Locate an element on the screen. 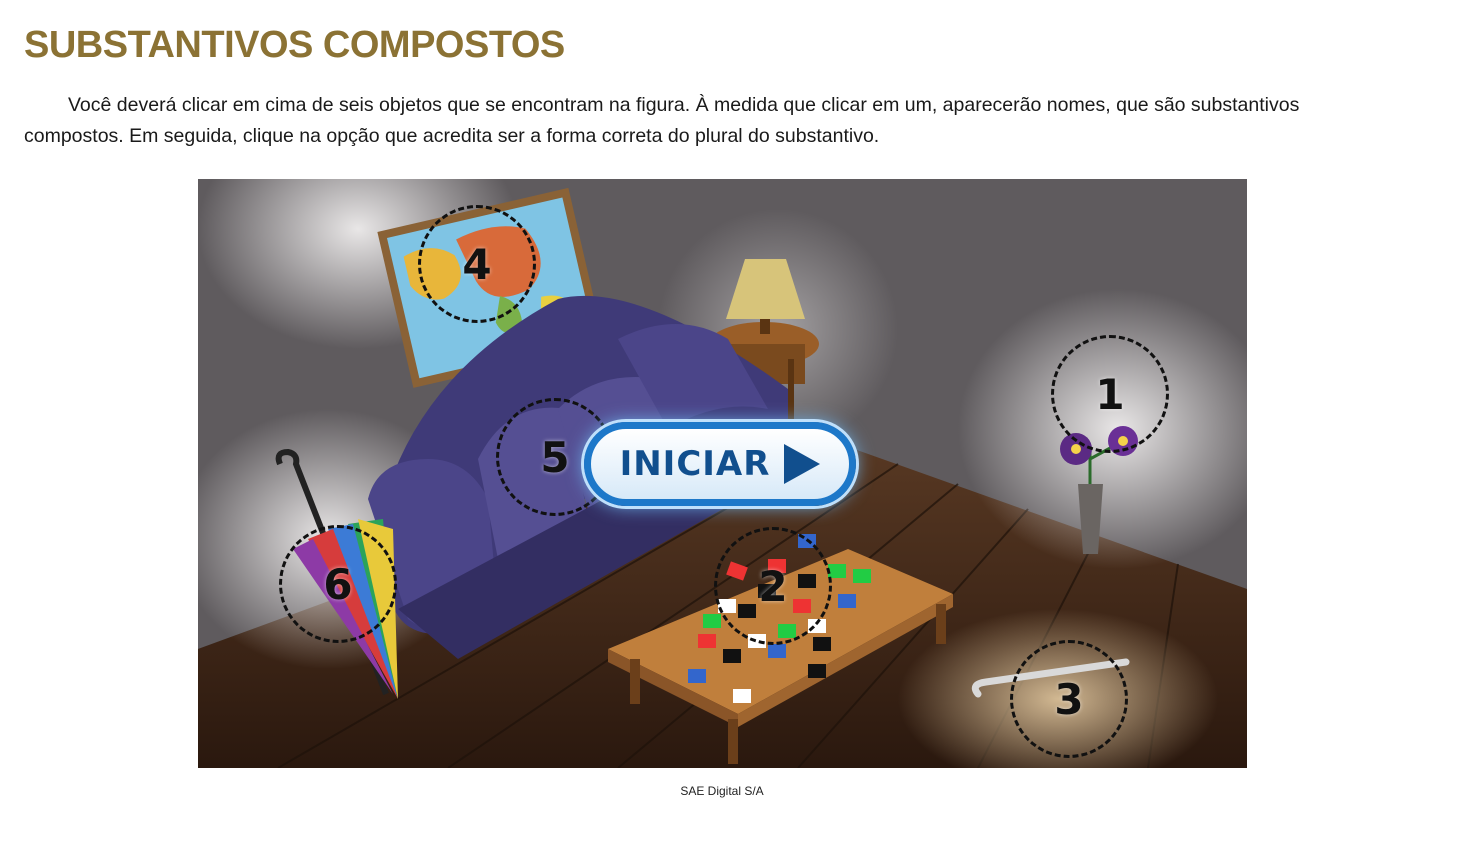 The image size is (1460, 850). hotspot-3-cane: 3 is located at coordinates (1069, 699).